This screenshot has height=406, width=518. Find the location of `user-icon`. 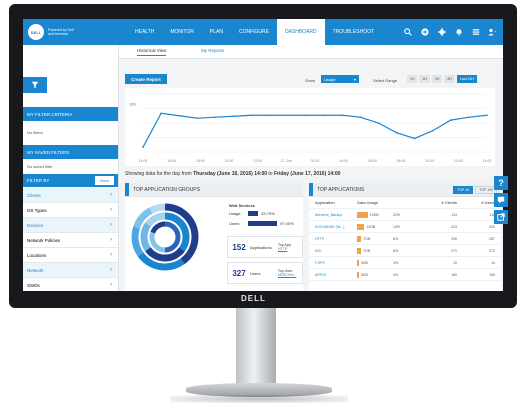

user-icon is located at coordinates (492, 31).